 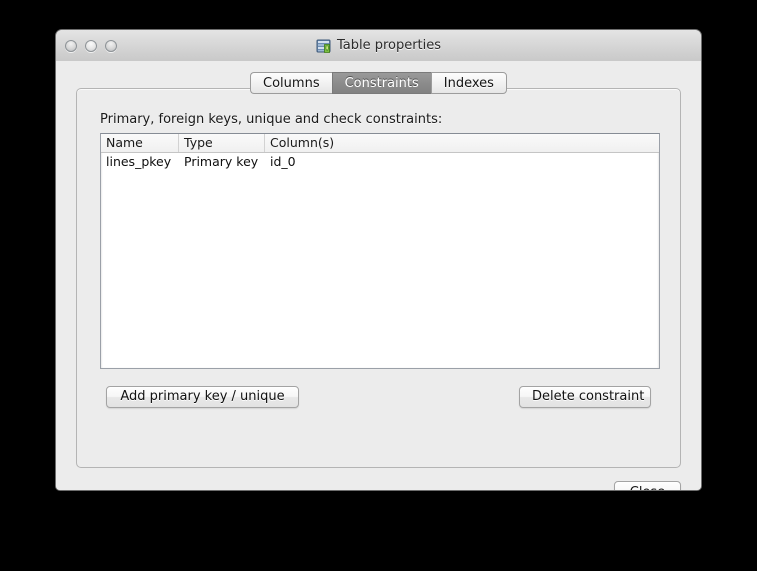 What do you see at coordinates (71, 45) in the screenshot?
I see `close-window-button` at bounding box center [71, 45].